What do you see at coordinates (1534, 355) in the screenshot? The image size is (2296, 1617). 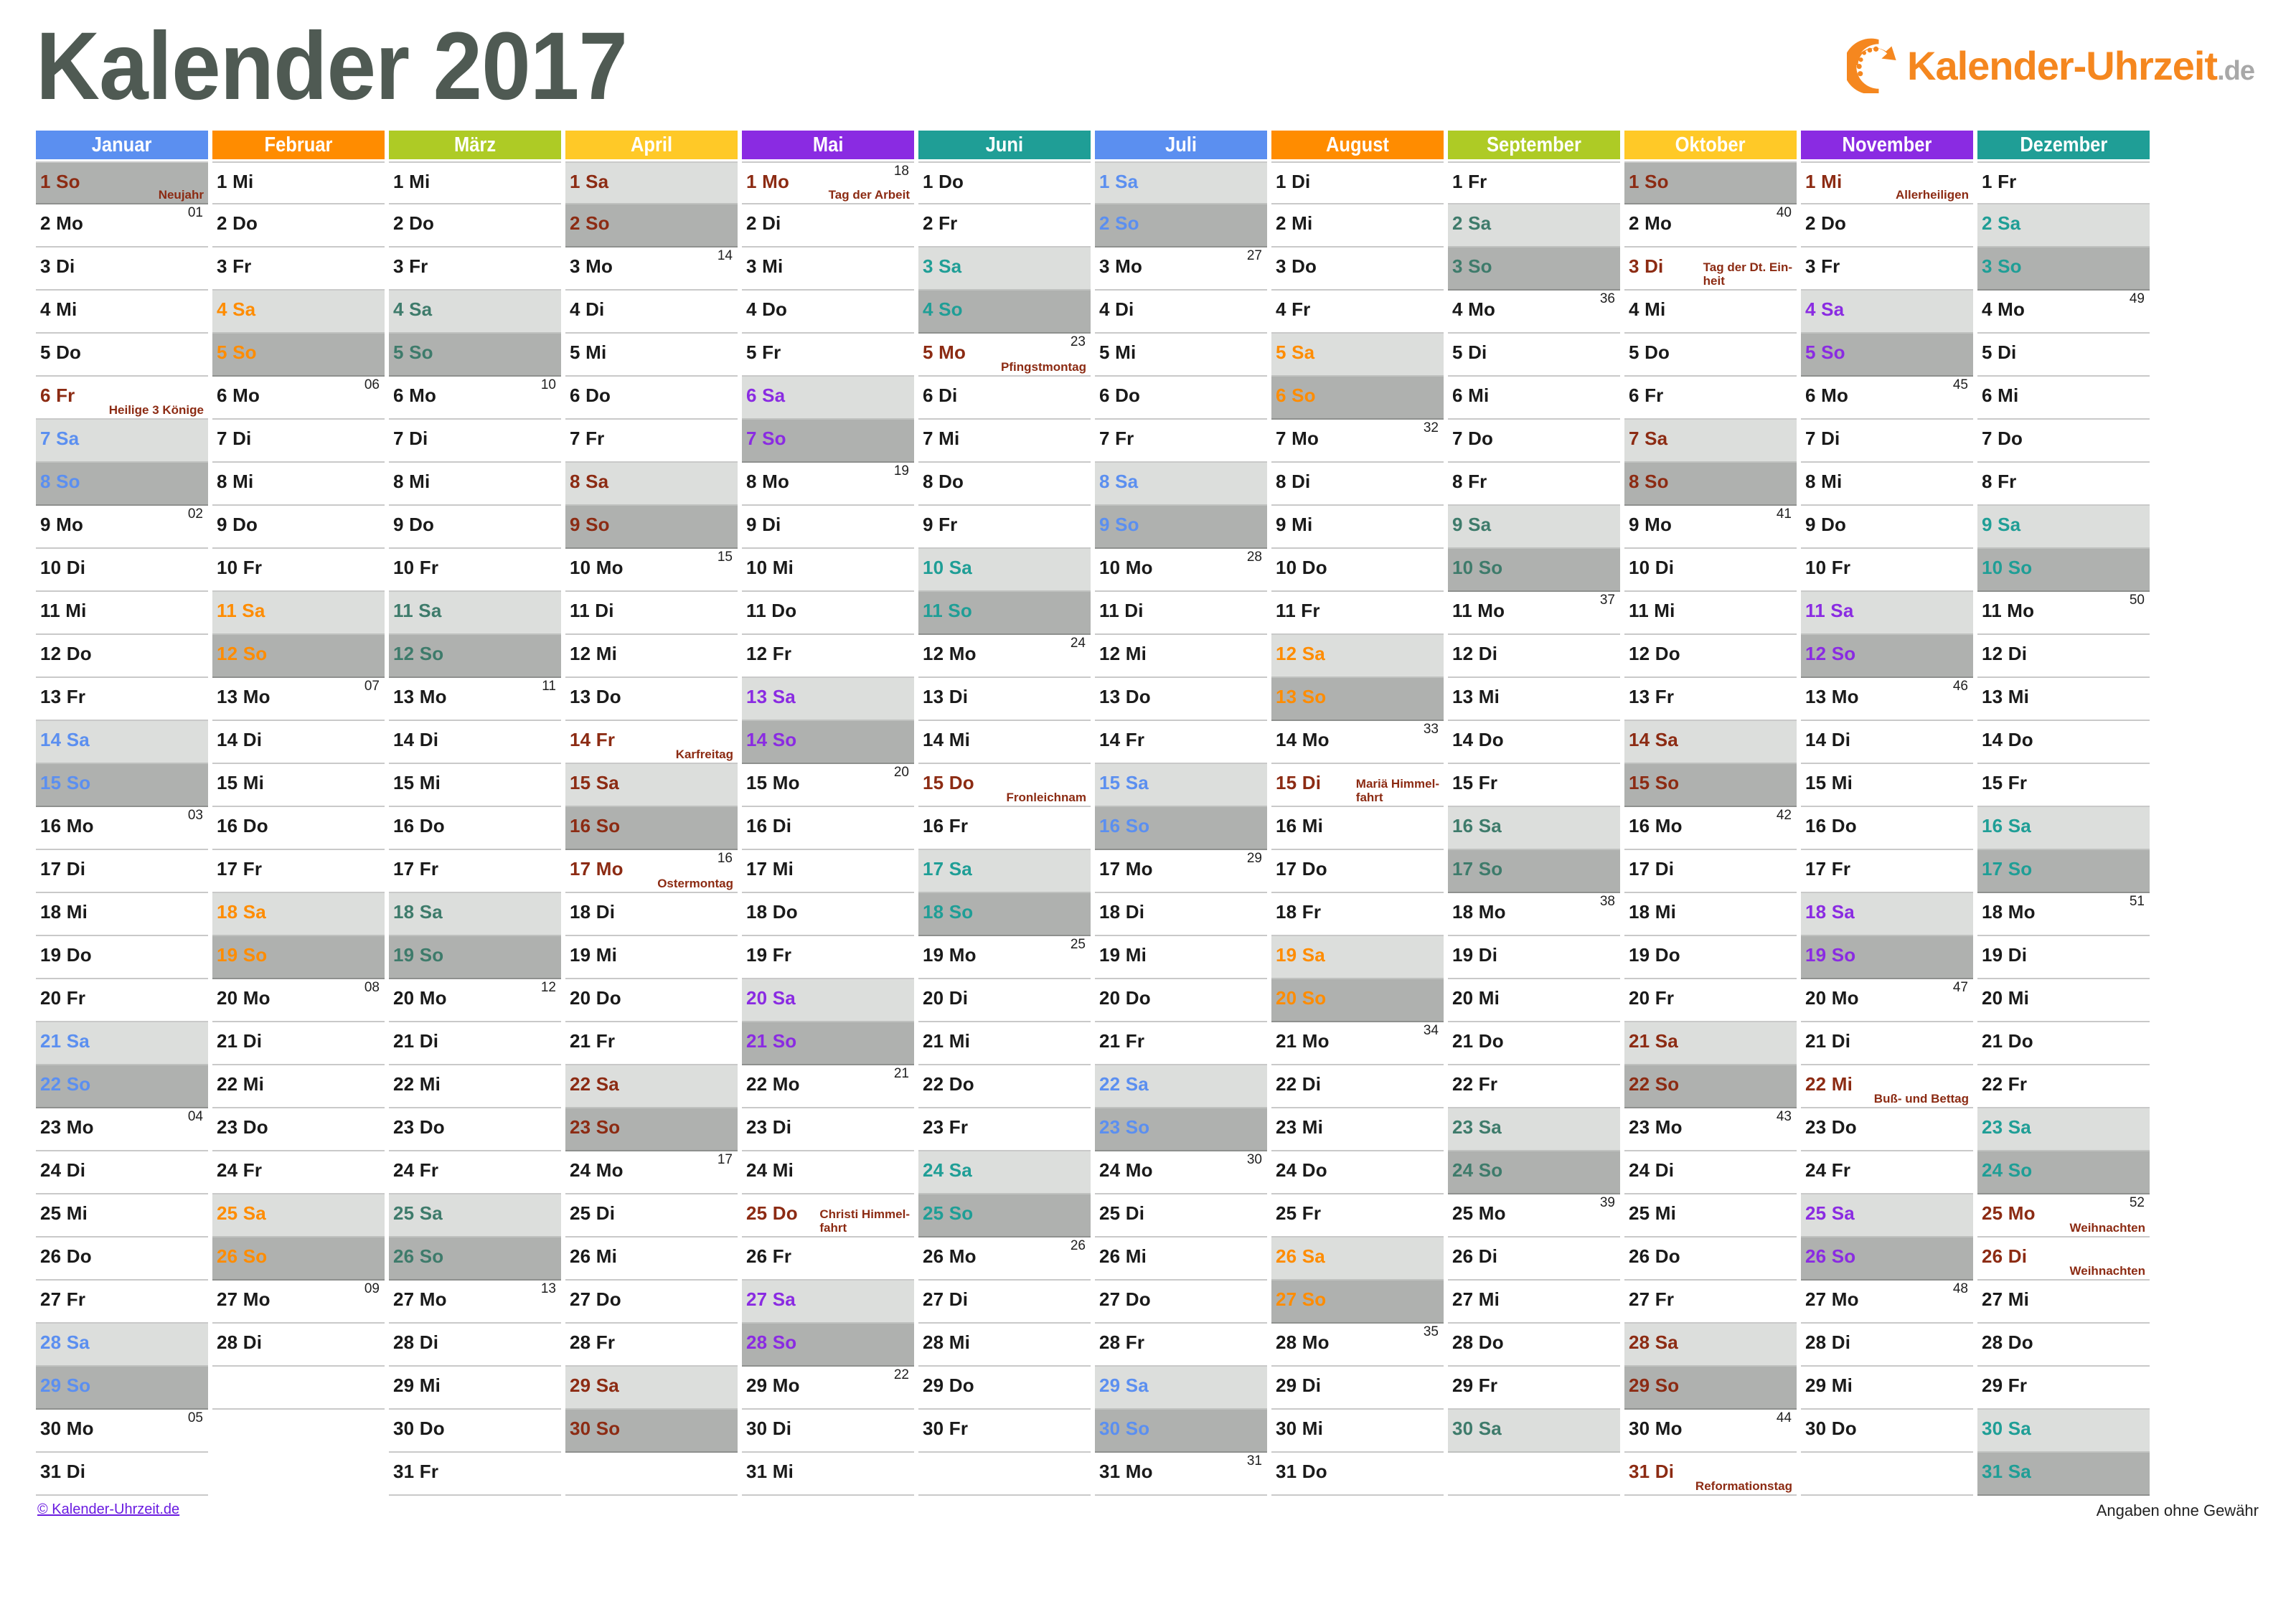 I see `day-cell: 5 Di` at bounding box center [1534, 355].